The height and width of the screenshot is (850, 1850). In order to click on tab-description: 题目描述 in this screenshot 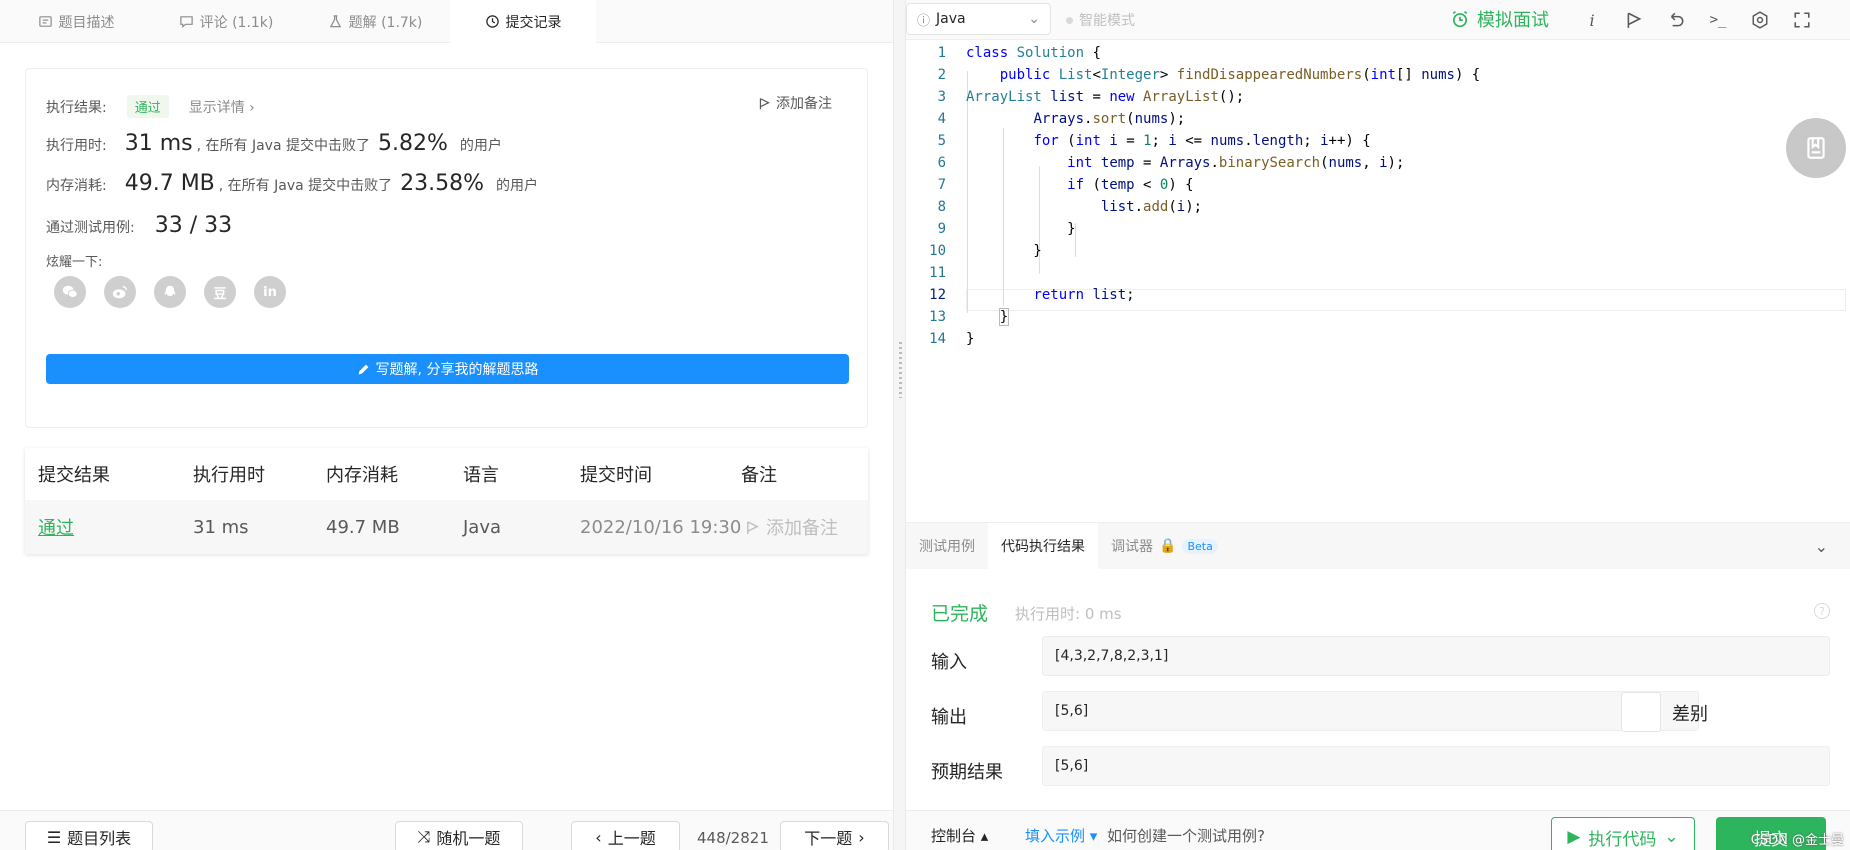, I will do `click(76, 21)`.